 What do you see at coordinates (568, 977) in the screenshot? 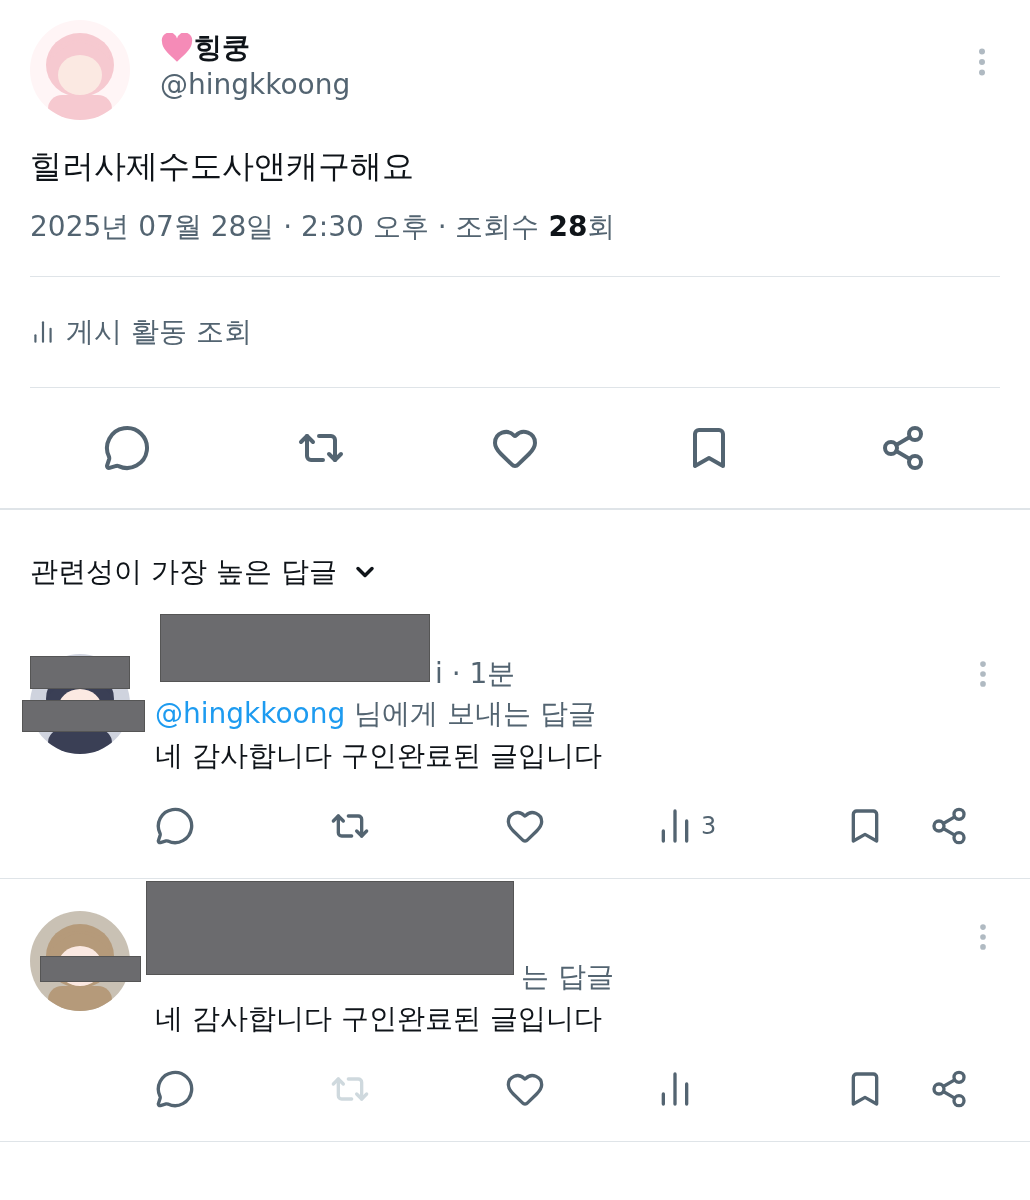
I see `reply-context: 는 답글` at bounding box center [568, 977].